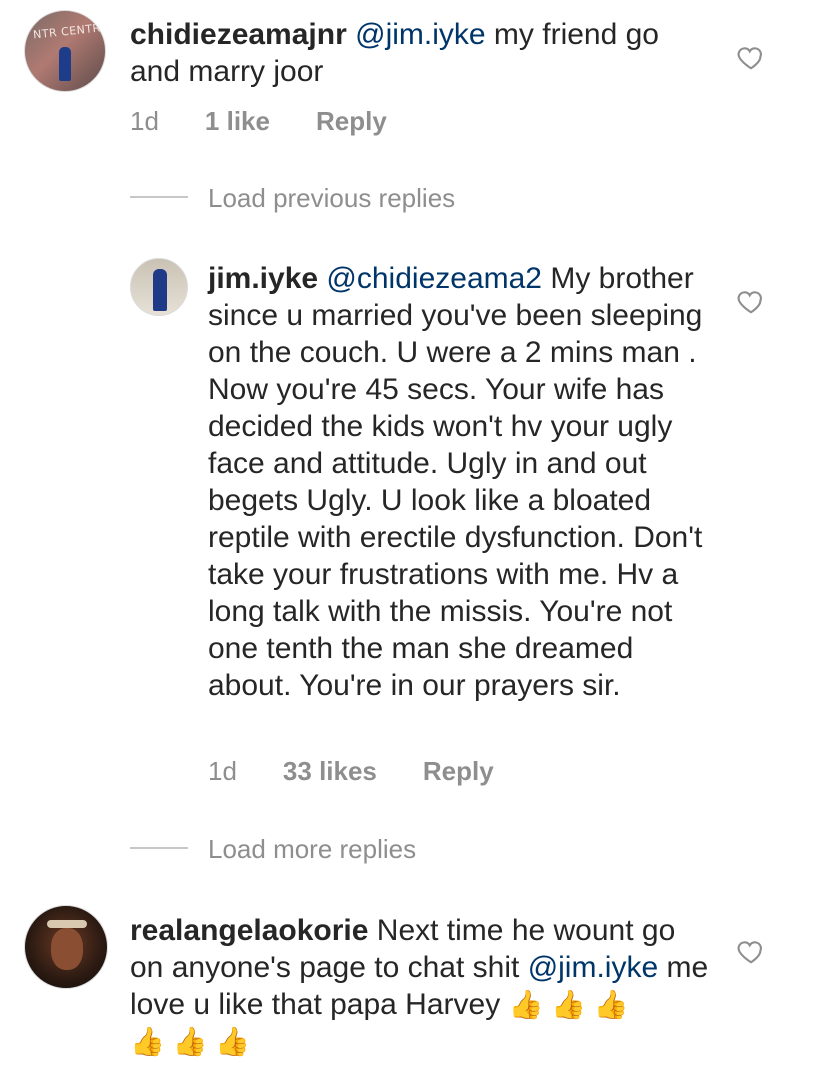 Image resolution: width=814 pixels, height=1080 pixels. What do you see at coordinates (330, 771) in the screenshot?
I see `likes-count: 33 likes` at bounding box center [330, 771].